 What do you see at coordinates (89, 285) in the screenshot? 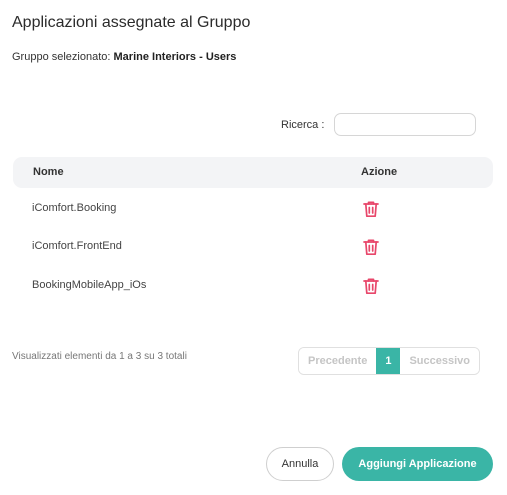
I see `app-name: BookingMobileApp_iOs` at bounding box center [89, 285].